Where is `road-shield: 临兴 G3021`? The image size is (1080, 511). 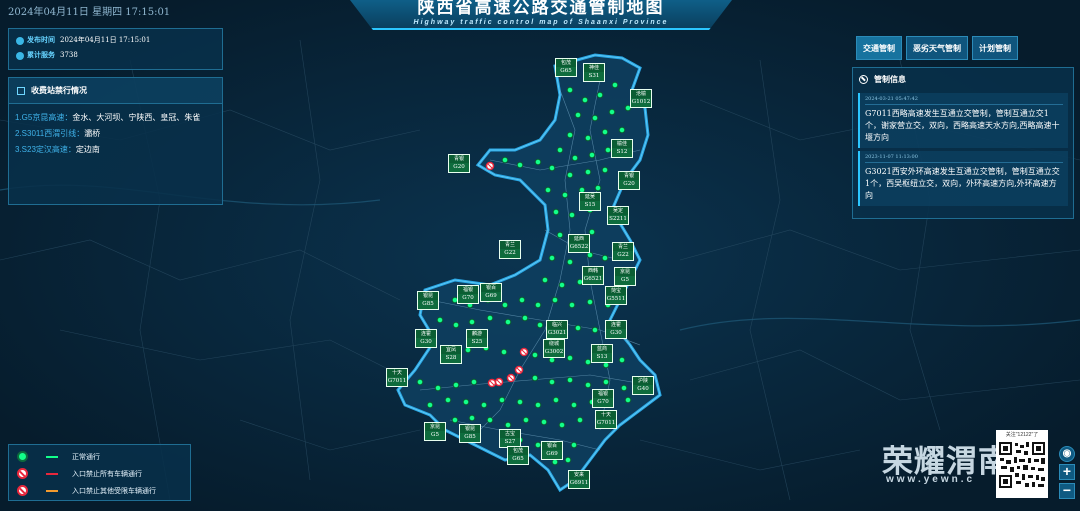
road-shield: 临兴 G3021 is located at coordinates (557, 329).